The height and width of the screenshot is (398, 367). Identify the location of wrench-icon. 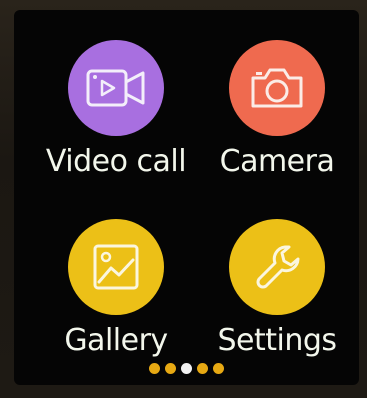
(278, 267).